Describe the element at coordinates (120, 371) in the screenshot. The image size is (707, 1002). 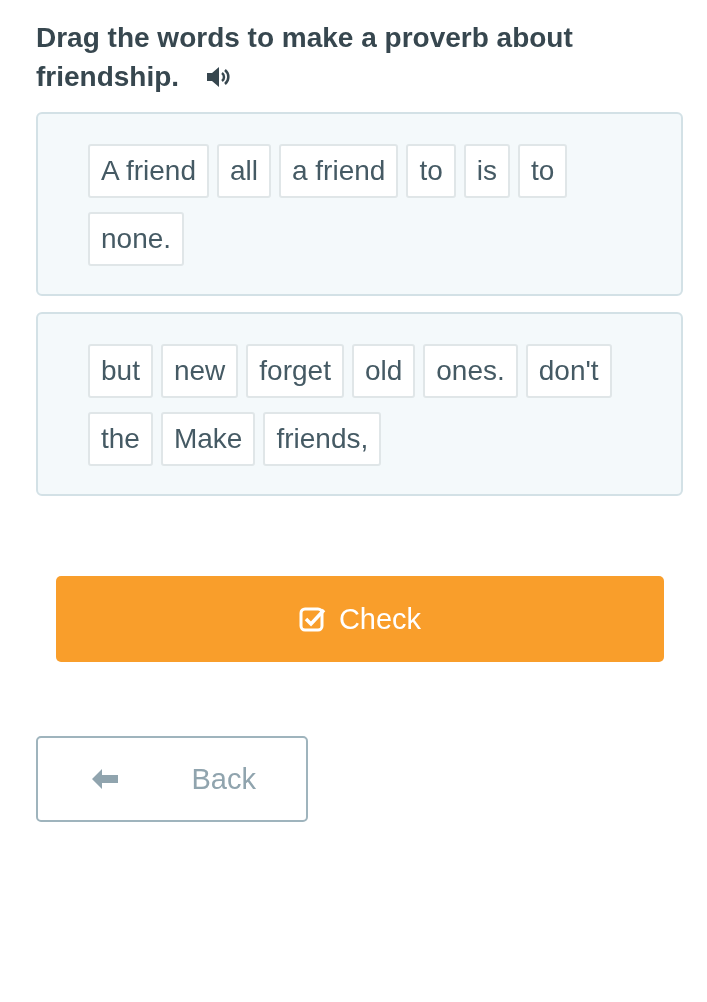
I see `word-tile: but` at that location.